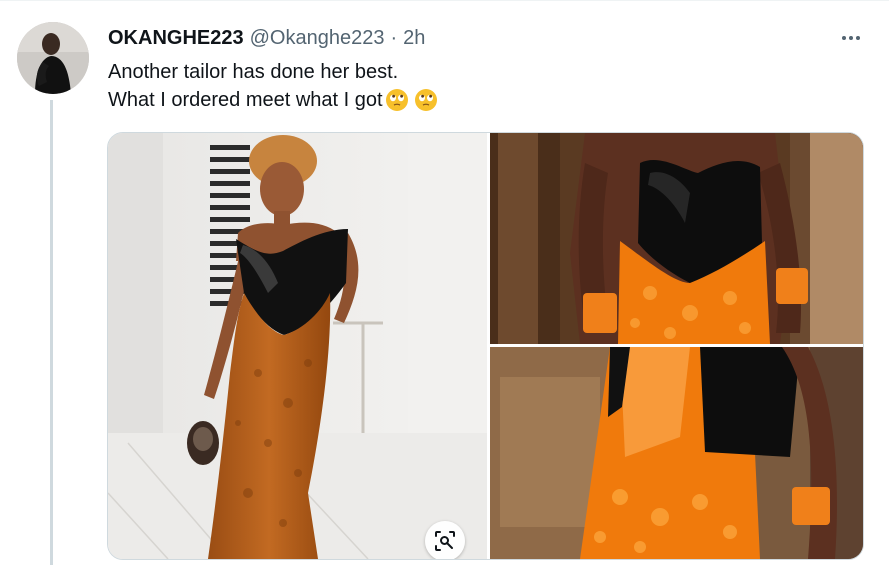  I want to click on timestamp: 2h, so click(414, 38).